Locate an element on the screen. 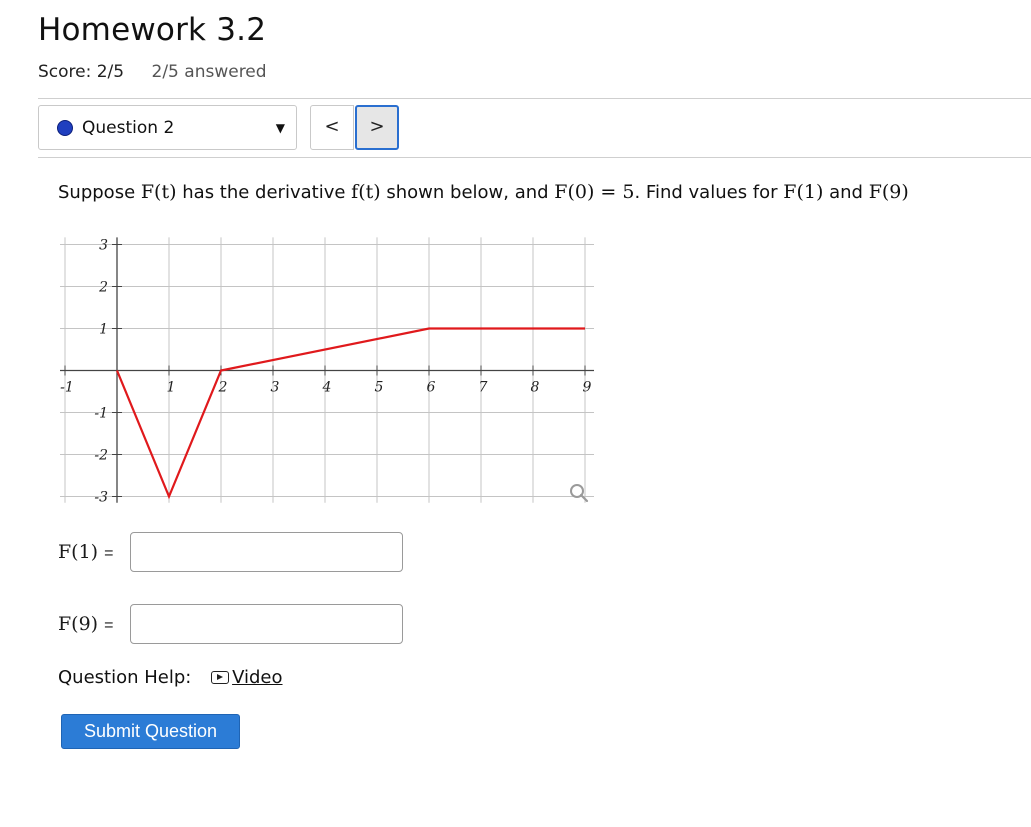 This screenshot has height=827, width=1031. x-tick-label: 9 is located at coordinates (587, 388).